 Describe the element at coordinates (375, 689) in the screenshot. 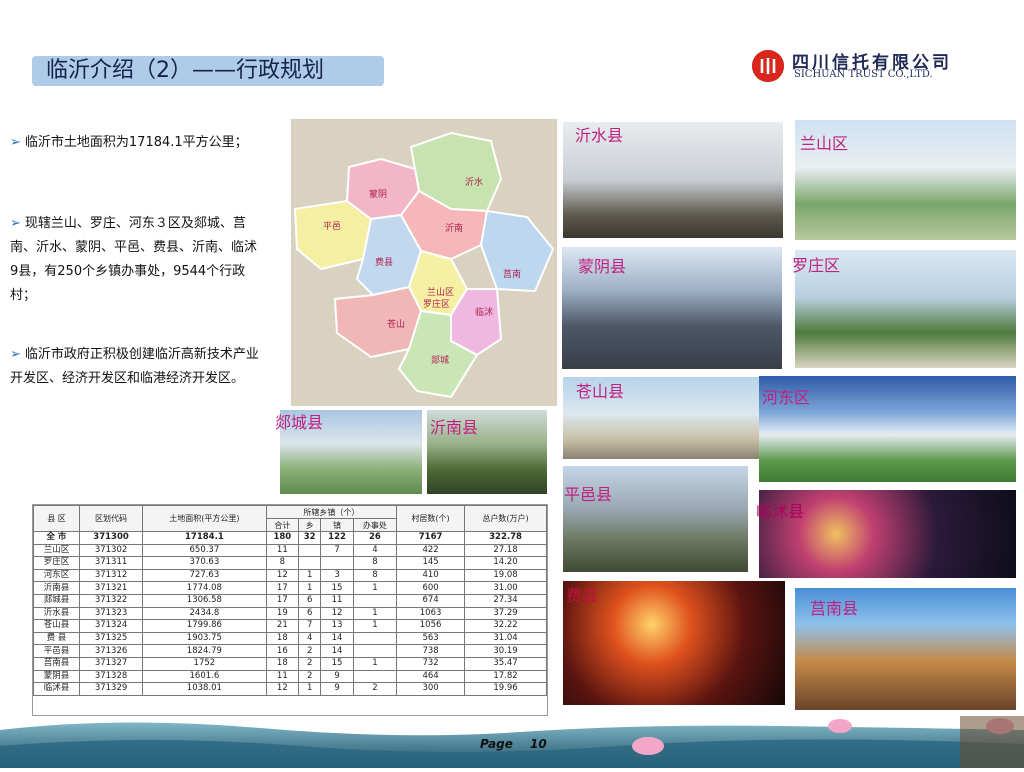

I see `table-cell: 2` at that location.